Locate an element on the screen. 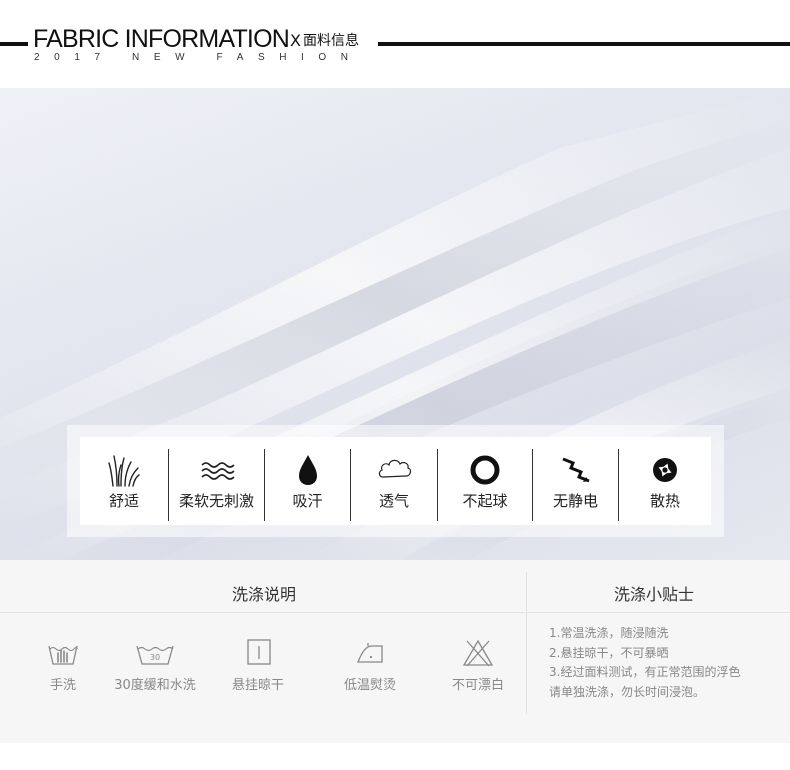  wash-tip: 1.常温洗涤，随浸随洗 is located at coordinates (609, 633).